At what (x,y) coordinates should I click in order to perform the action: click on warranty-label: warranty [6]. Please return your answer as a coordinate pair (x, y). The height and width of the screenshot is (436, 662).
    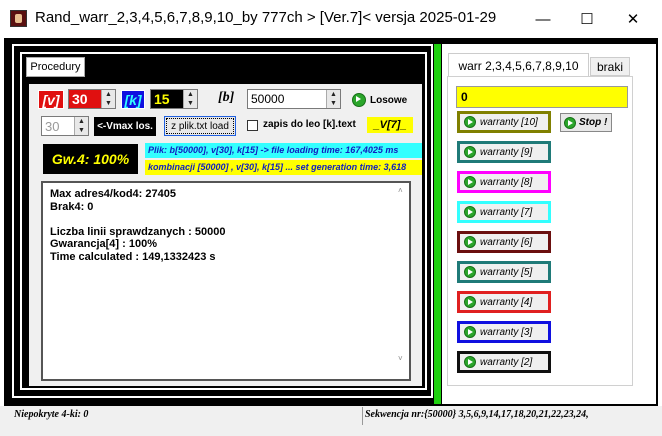
    Looking at the image, I should click on (506, 242).